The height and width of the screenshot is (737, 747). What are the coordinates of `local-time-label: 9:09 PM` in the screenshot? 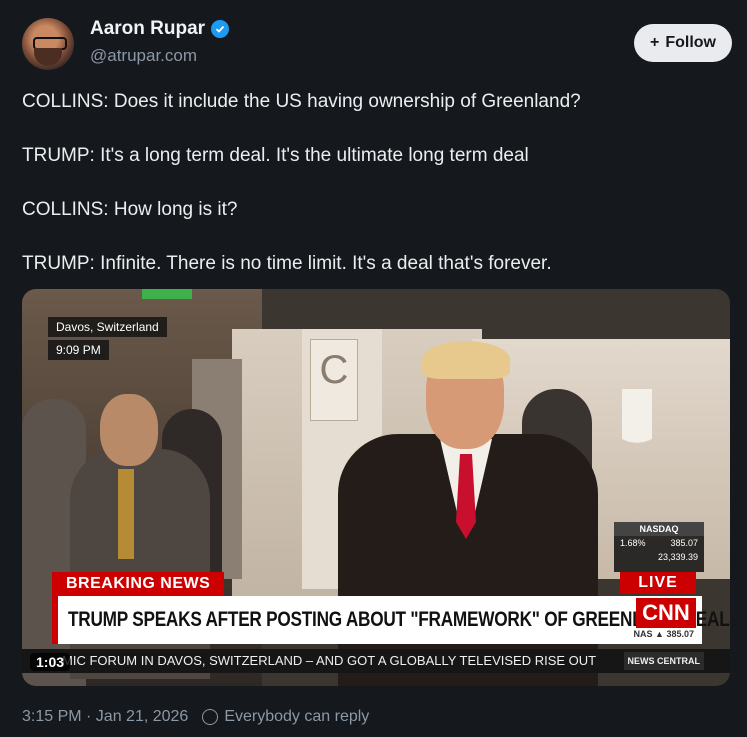 It's located at (78, 350).